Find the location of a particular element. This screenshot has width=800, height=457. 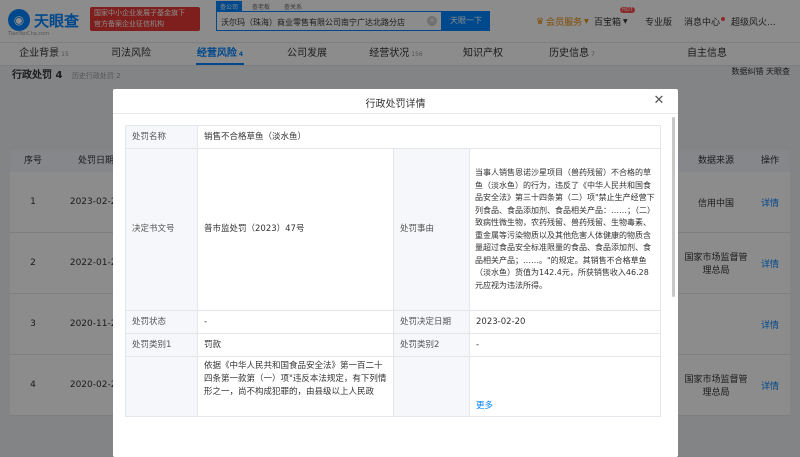

more-cell: 更多 is located at coordinates (565, 386).